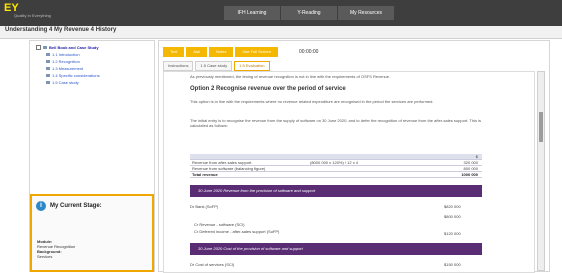 The height and width of the screenshot is (273, 562). I want to click on tab-full-screen: Use Full Screen, so click(256, 52).